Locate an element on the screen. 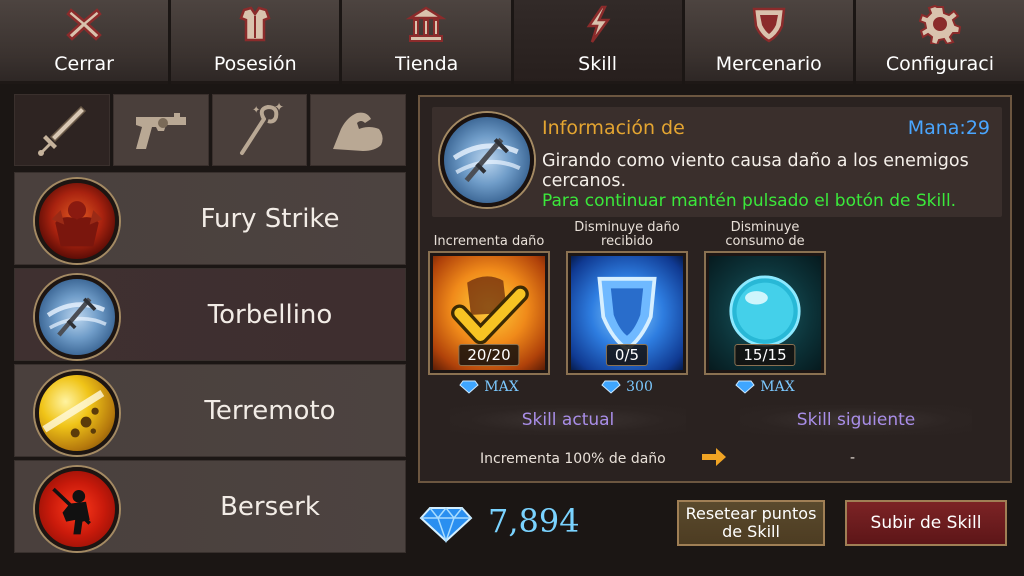  tab-skill: Skill is located at coordinates (597, 42).